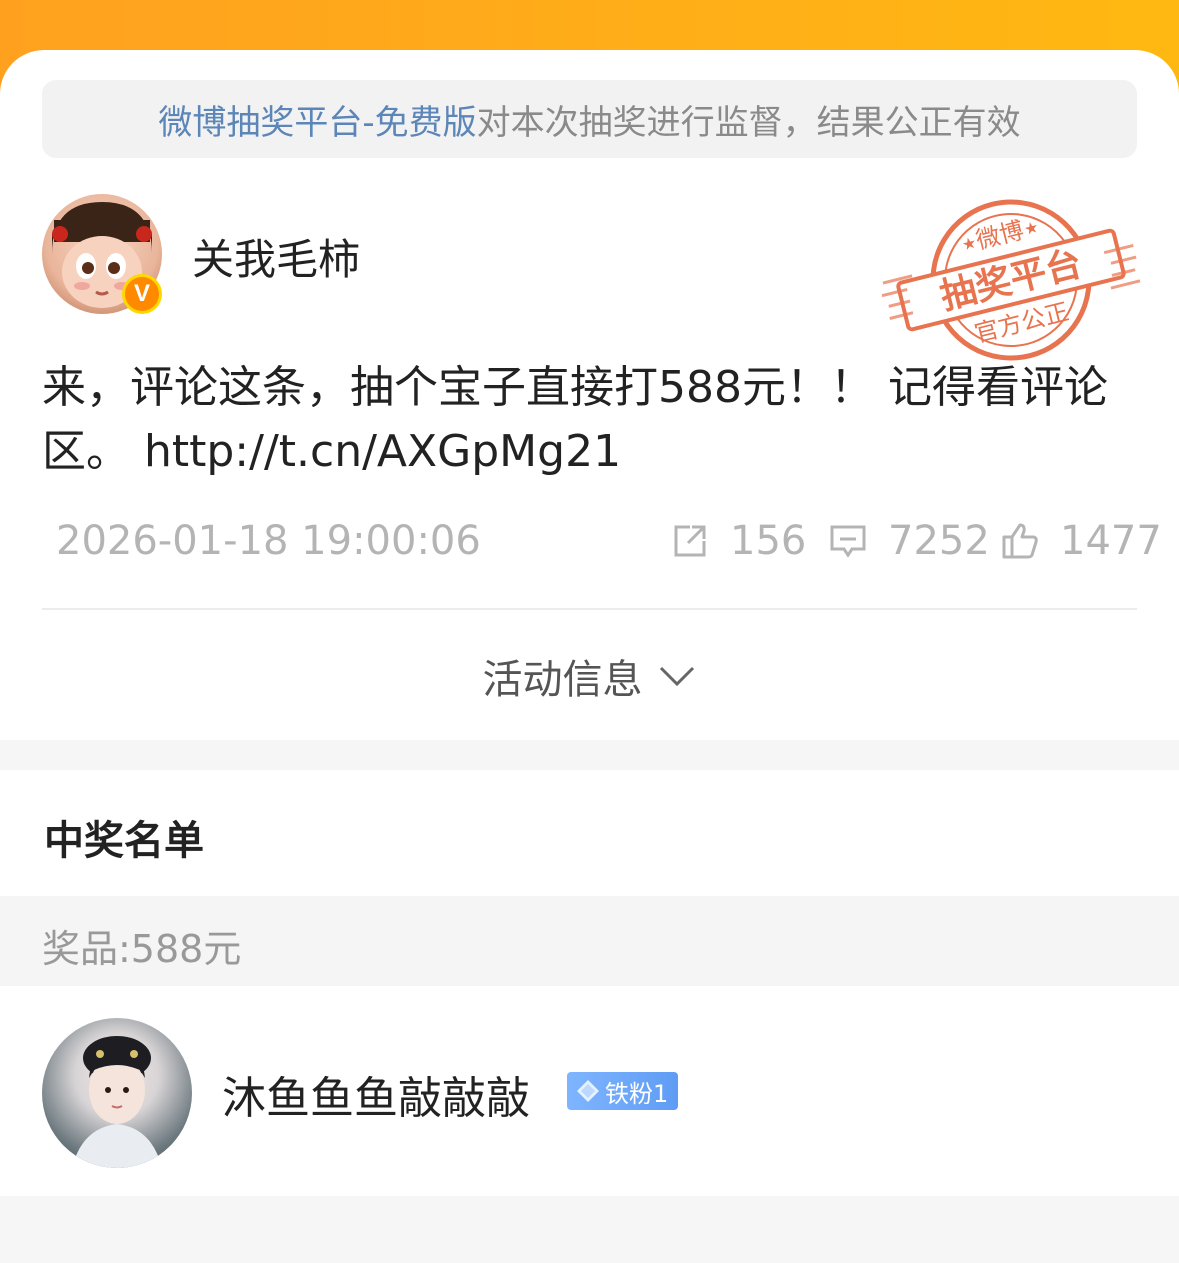 Image resolution: width=1179 pixels, height=1263 pixels. What do you see at coordinates (142, 294) in the screenshot?
I see `verified-badge-icon: V` at bounding box center [142, 294].